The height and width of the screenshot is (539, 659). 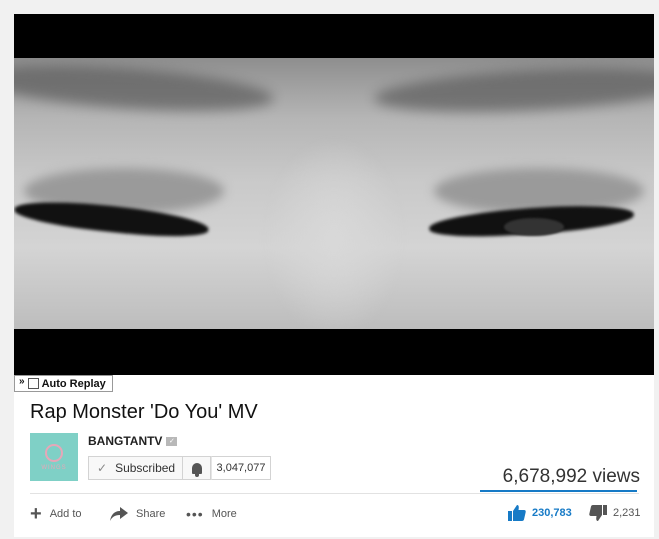 I want to click on share-button: Share, so click(x=137, y=514).